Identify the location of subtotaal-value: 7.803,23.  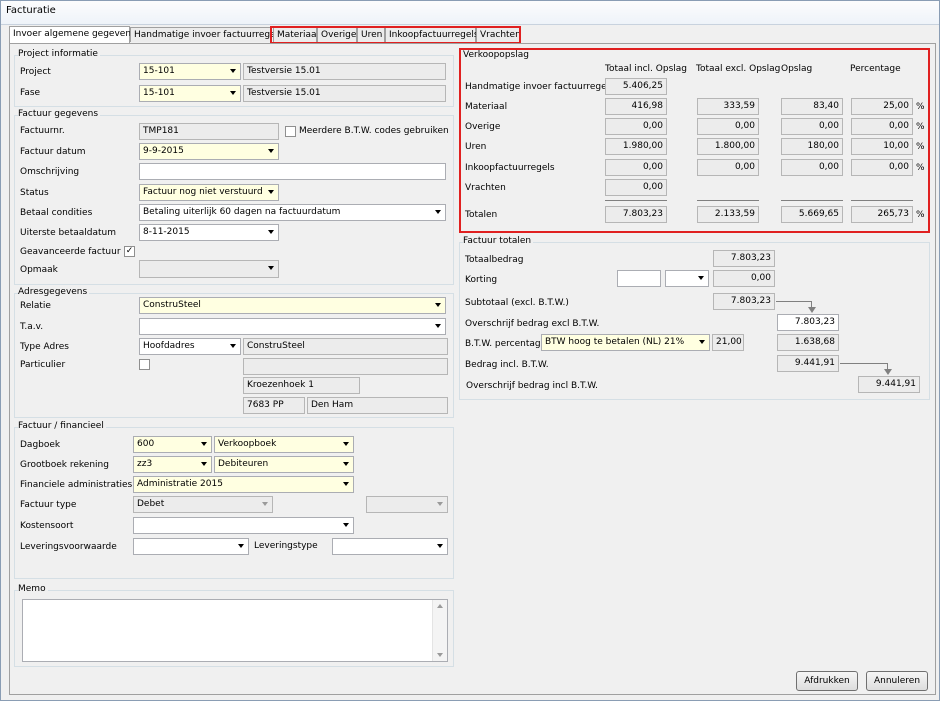
(744, 301).